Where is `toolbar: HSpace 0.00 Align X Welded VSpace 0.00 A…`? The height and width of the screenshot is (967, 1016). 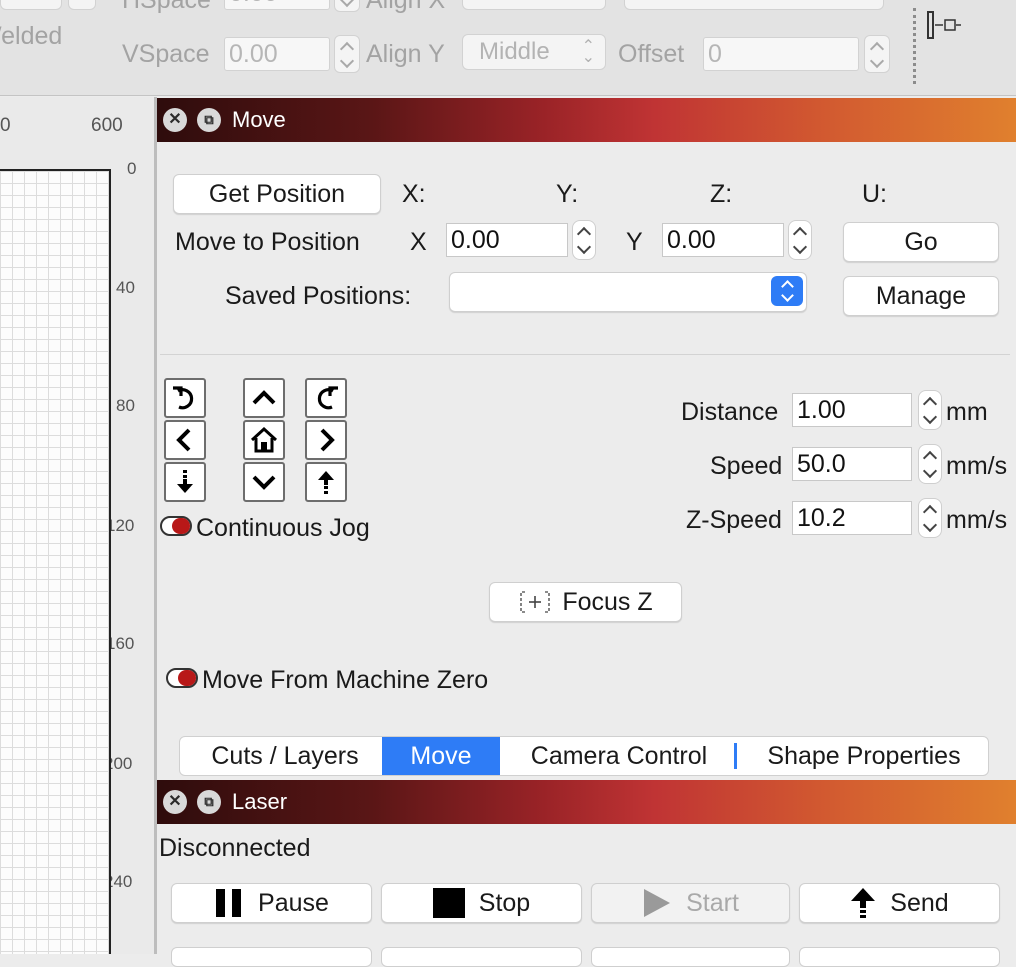
toolbar: HSpace 0.00 Align X Welded VSpace 0.00 A… is located at coordinates (508, 48).